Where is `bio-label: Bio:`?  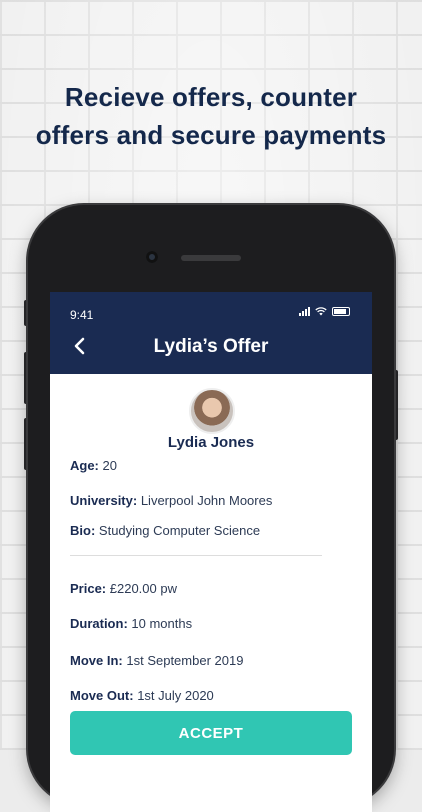
bio-label: Bio: is located at coordinates (83, 530).